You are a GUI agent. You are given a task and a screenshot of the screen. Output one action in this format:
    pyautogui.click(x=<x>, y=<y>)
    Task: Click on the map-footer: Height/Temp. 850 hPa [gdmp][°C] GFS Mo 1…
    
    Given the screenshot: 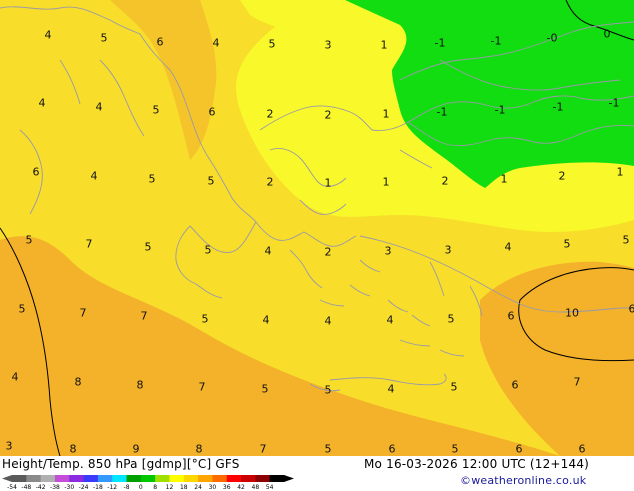 What is the action you would take?
    pyautogui.click(x=317, y=473)
    